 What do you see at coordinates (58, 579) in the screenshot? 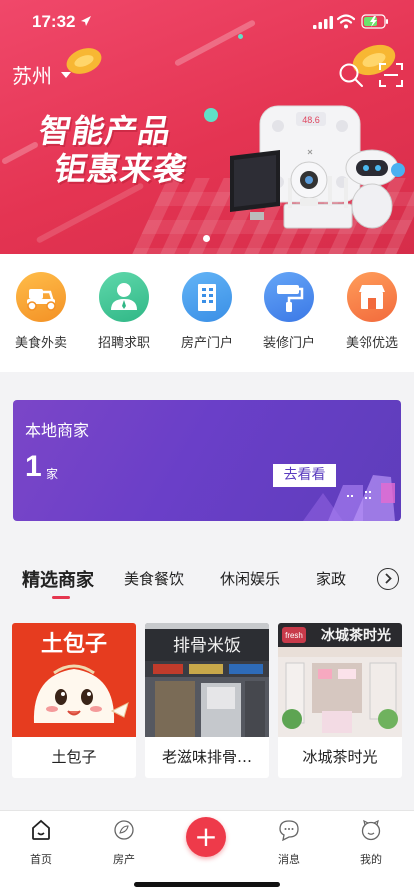
I see `tab-featured: 精选商家` at bounding box center [58, 579].